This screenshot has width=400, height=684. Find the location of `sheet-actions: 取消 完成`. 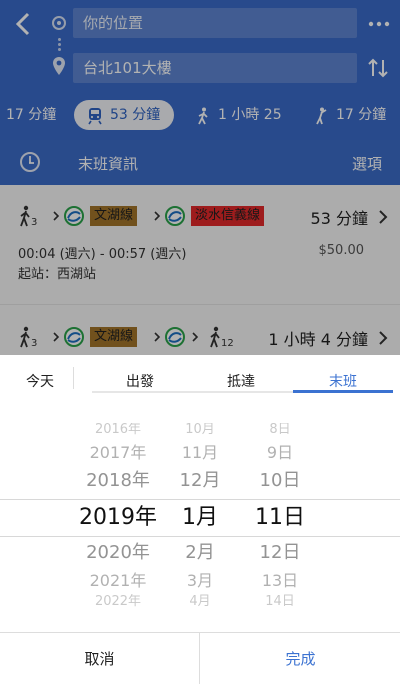

sheet-actions: 取消 完成 is located at coordinates (200, 658).